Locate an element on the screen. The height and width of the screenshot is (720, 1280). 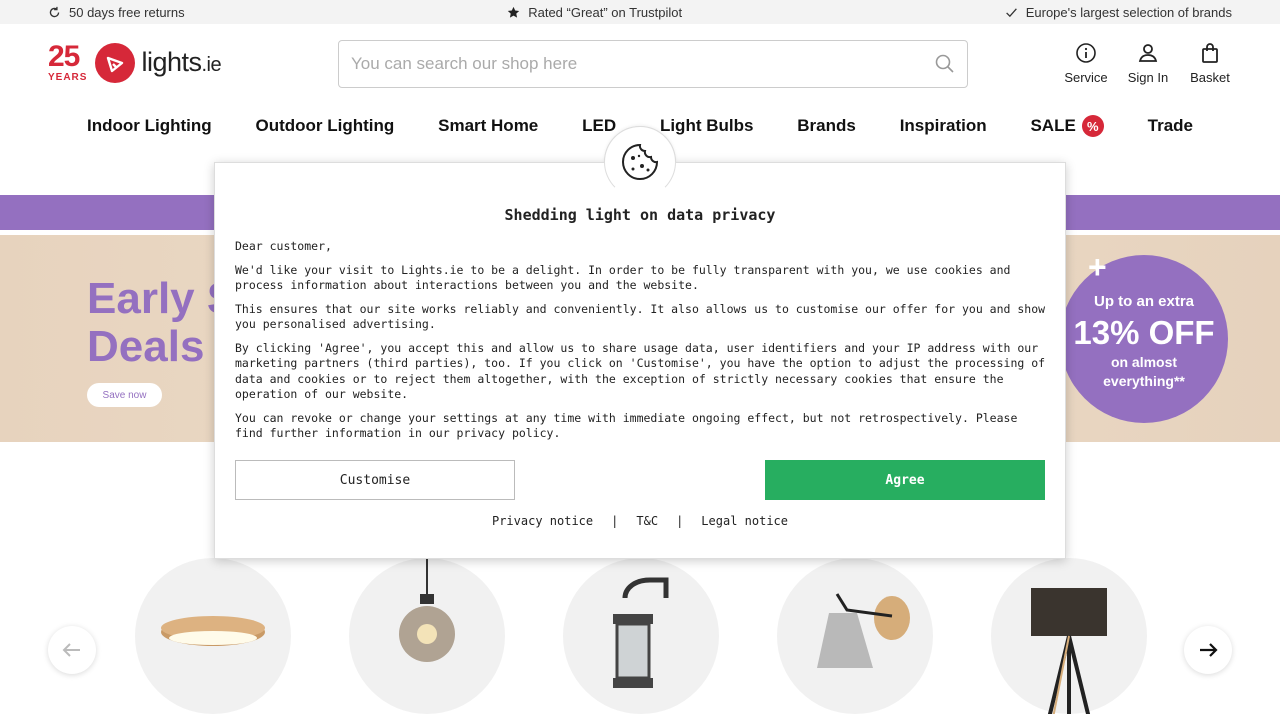
product-wall-lamp is located at coordinates (855, 636).